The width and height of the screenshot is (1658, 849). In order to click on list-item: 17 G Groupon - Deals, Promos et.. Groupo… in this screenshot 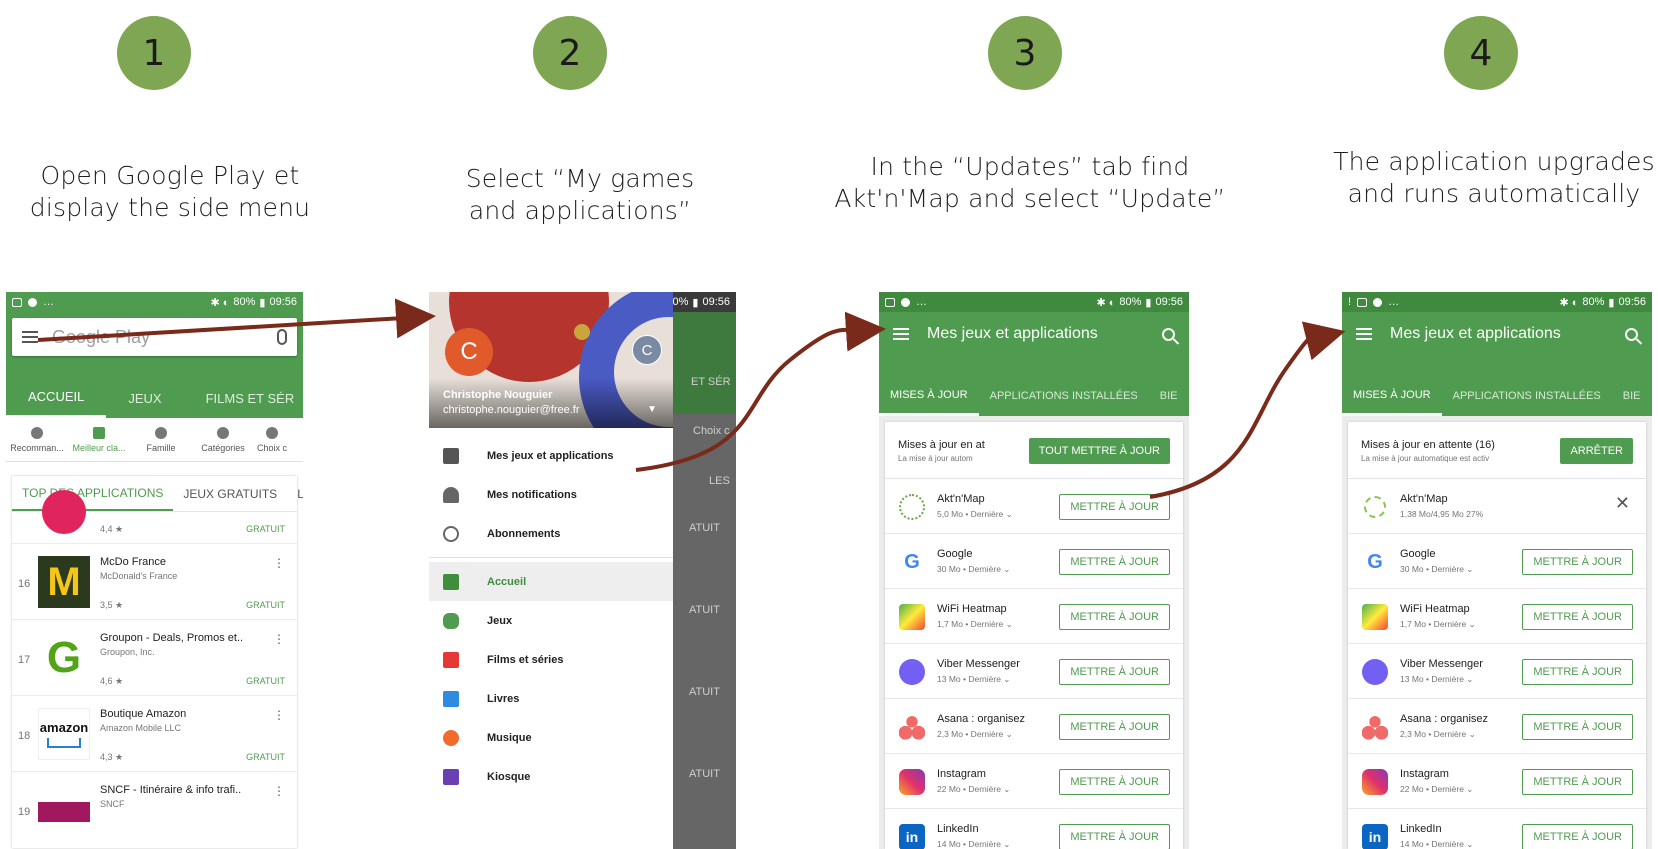, I will do `click(154, 658)`.